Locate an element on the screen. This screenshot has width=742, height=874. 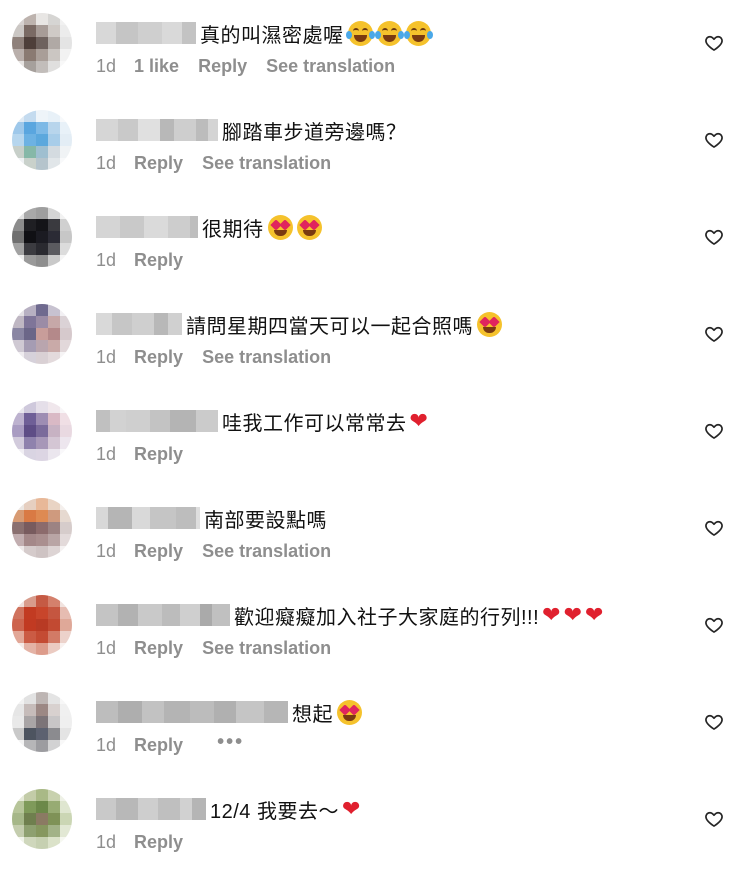
comment-item: 真的叫濕密處喔 1d 1 like Reply See translation is located at coordinates (371, 48).